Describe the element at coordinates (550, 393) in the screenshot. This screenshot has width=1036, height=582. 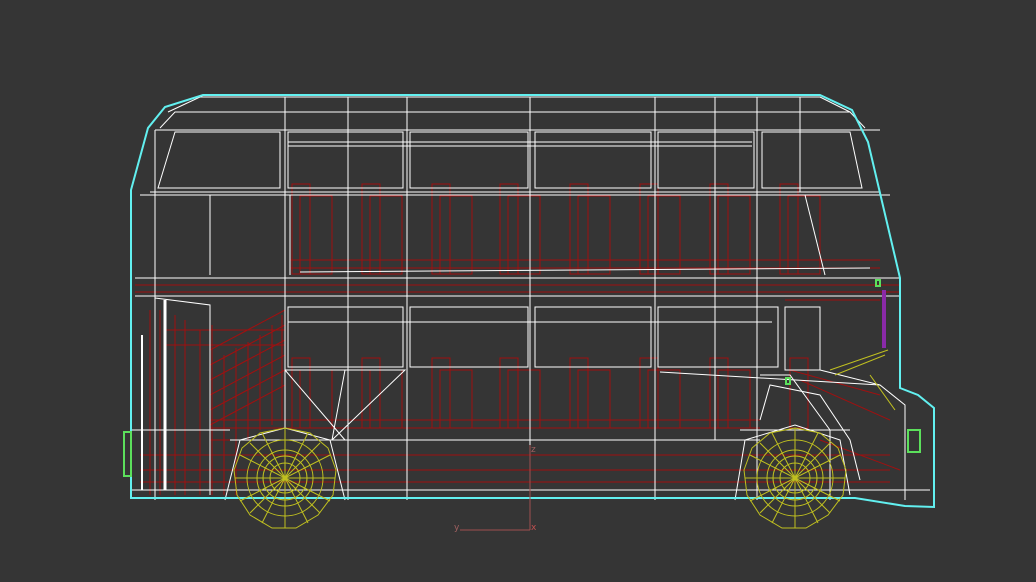
I see `lower-deck-seats` at that location.